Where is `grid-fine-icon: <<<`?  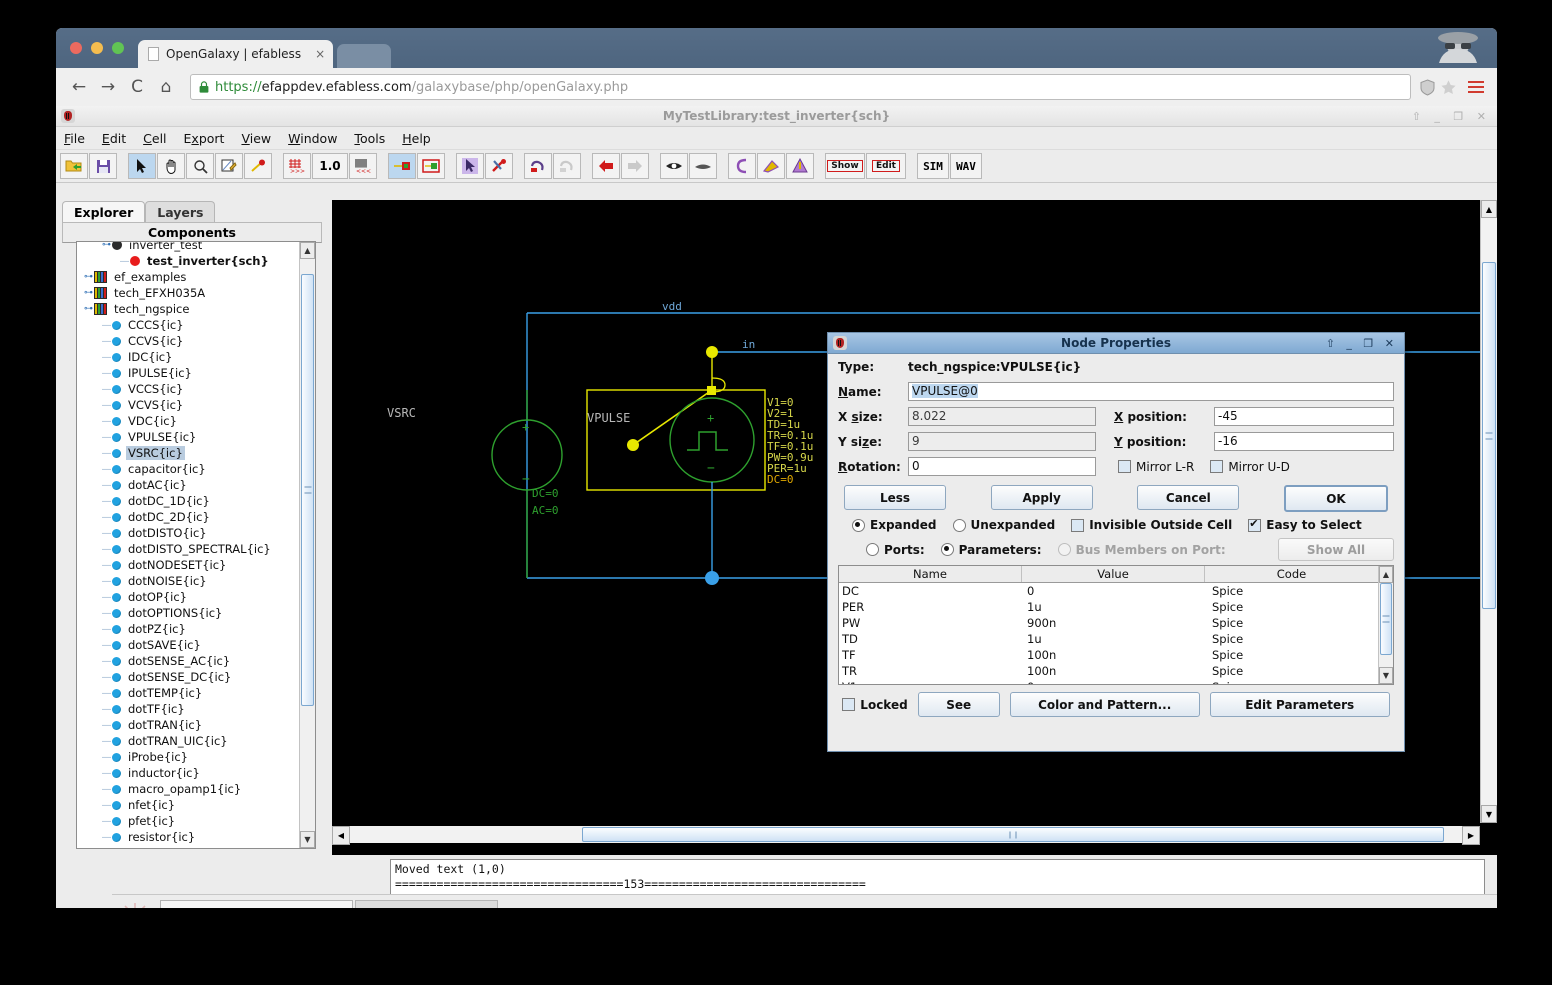
grid-fine-icon: <<< is located at coordinates (363, 166).